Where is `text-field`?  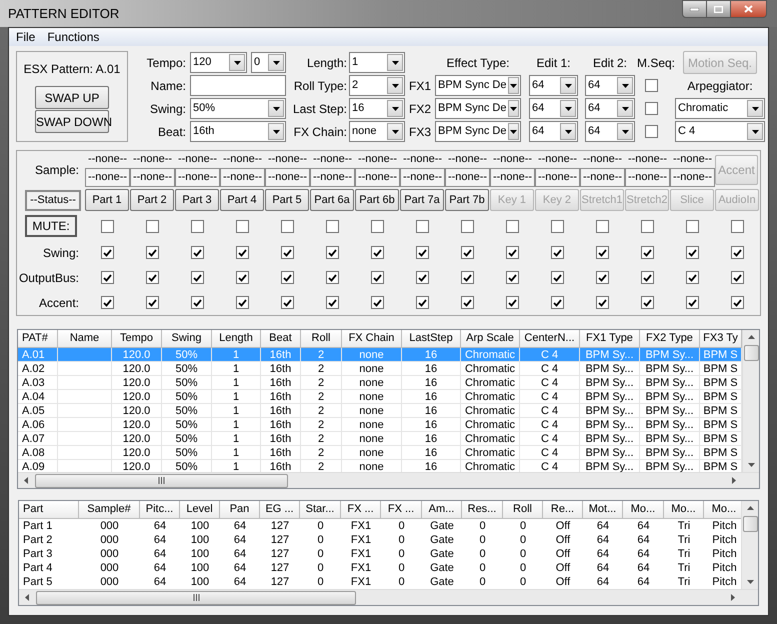
text-field is located at coordinates (238, 85).